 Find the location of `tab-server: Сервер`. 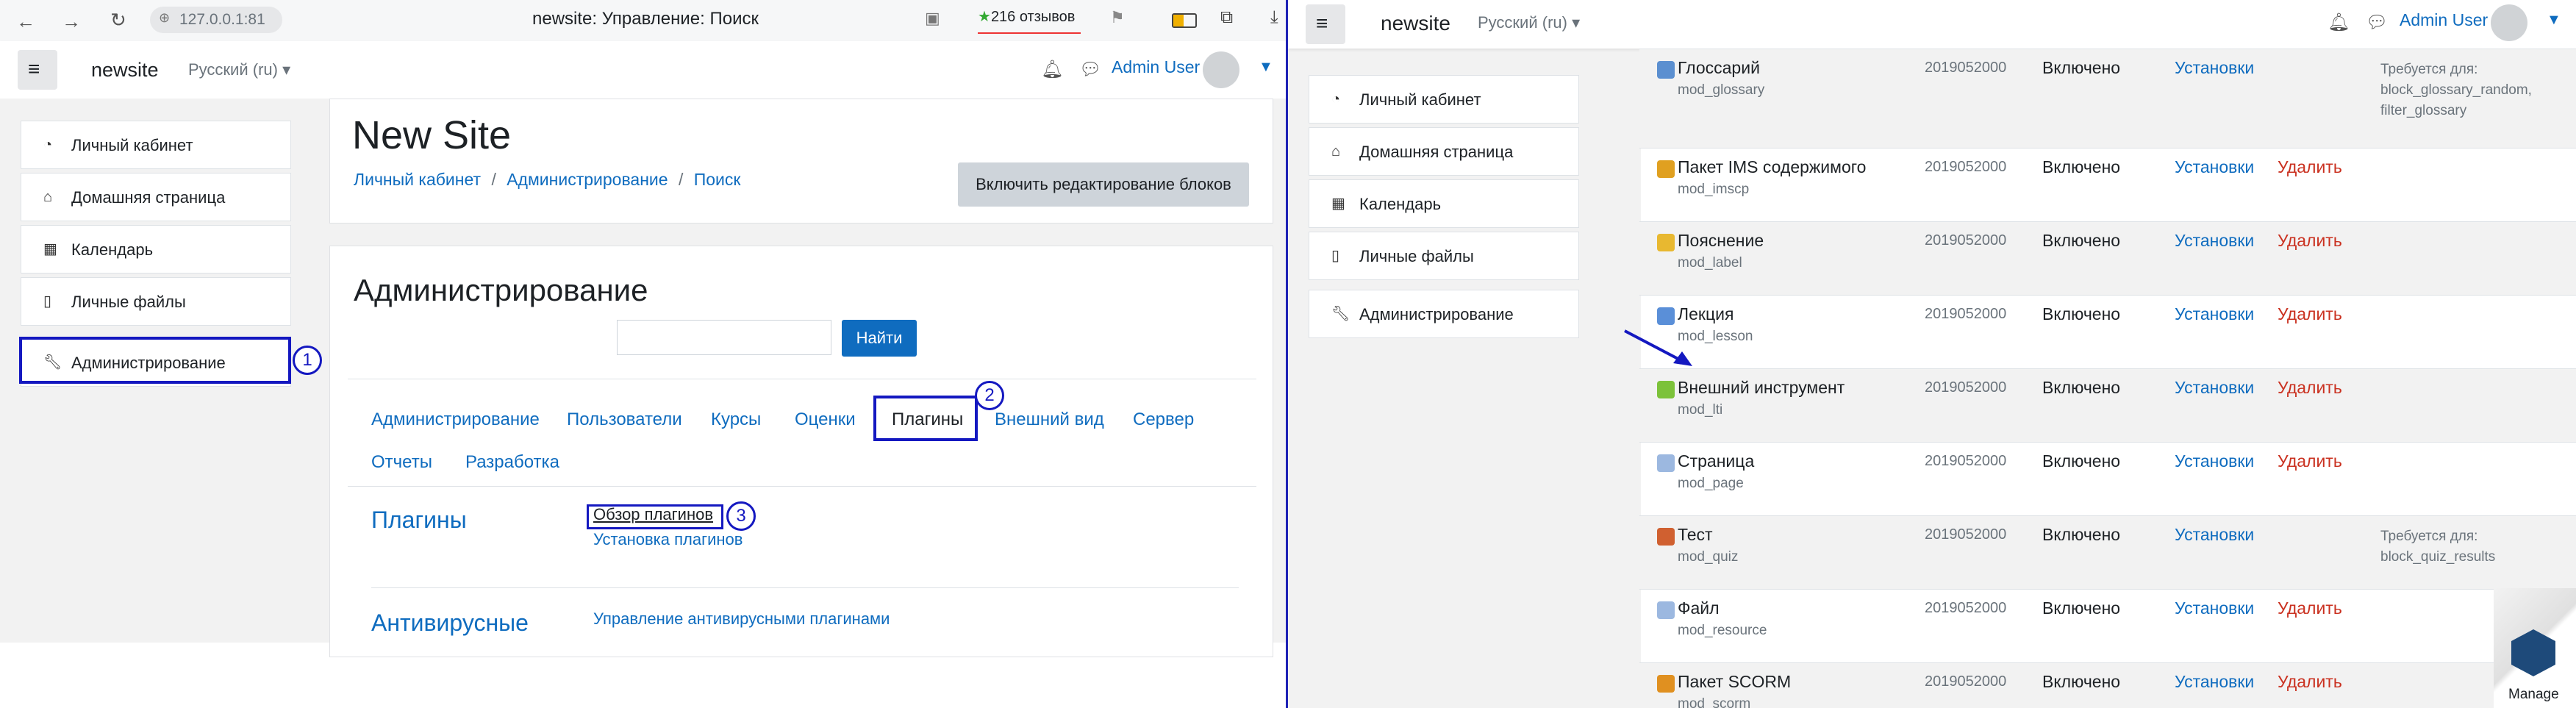

tab-server: Сервер is located at coordinates (1163, 420).